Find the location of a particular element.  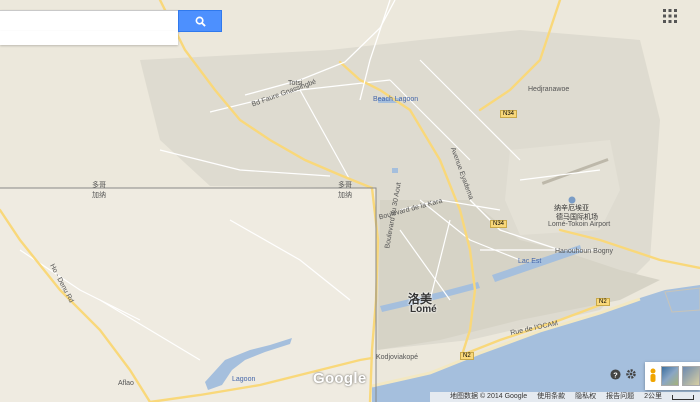

border-label-ghana-2: 加纳 is located at coordinates (345, 195).